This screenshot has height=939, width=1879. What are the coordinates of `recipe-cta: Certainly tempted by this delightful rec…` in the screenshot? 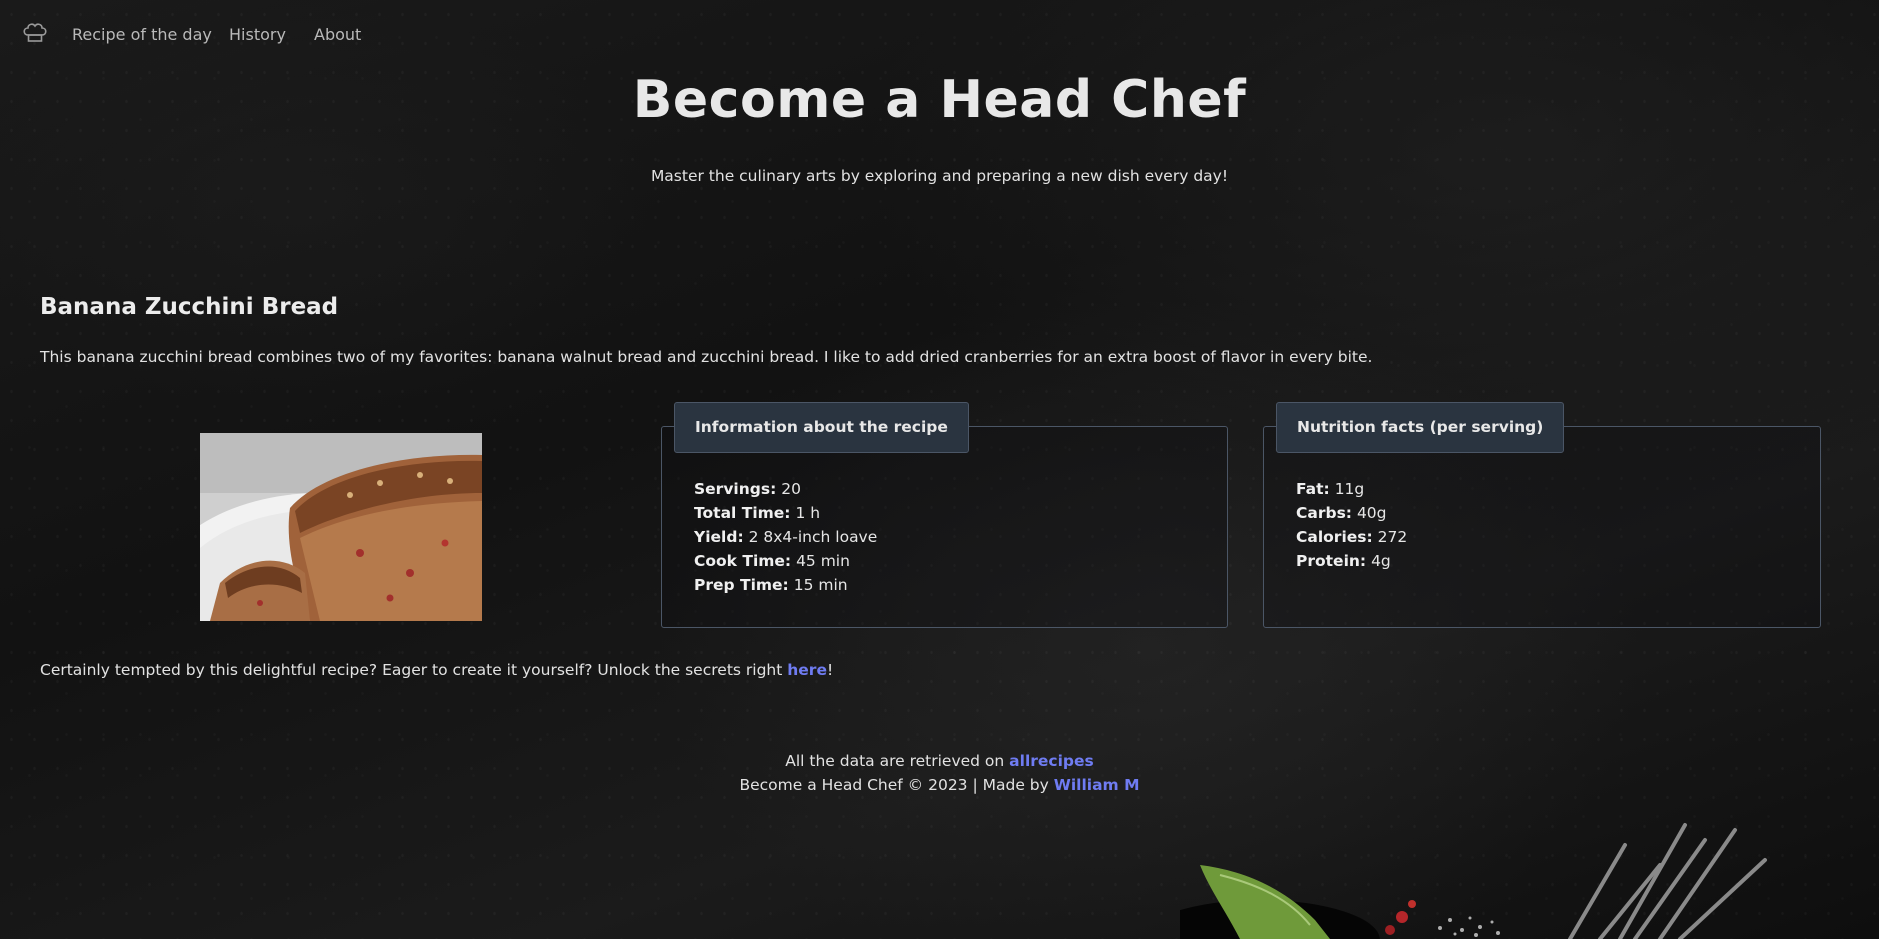 It's located at (436, 670).